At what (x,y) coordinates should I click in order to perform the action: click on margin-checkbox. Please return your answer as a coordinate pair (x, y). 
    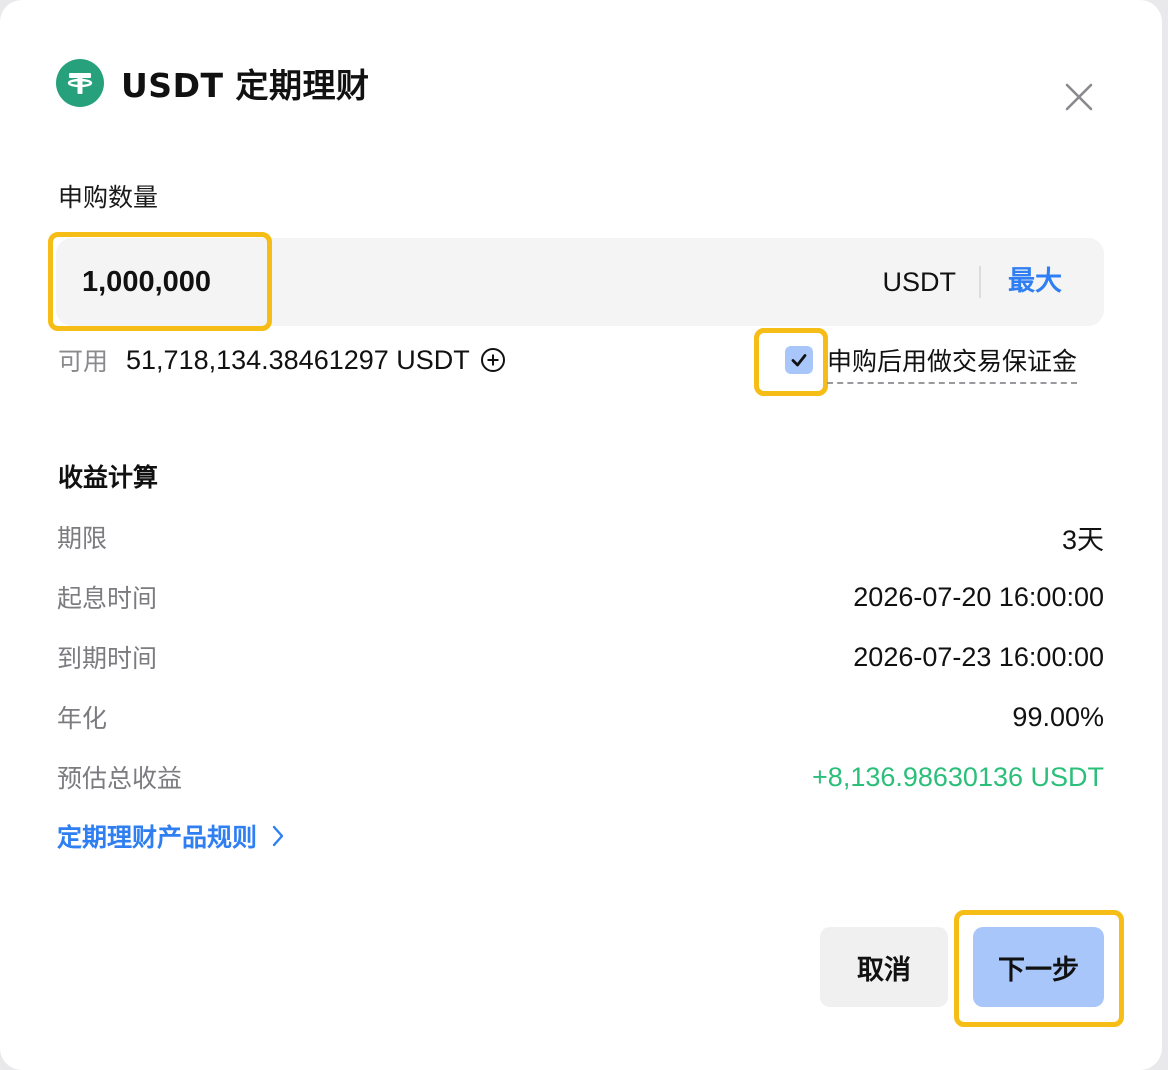
    Looking at the image, I should click on (799, 360).